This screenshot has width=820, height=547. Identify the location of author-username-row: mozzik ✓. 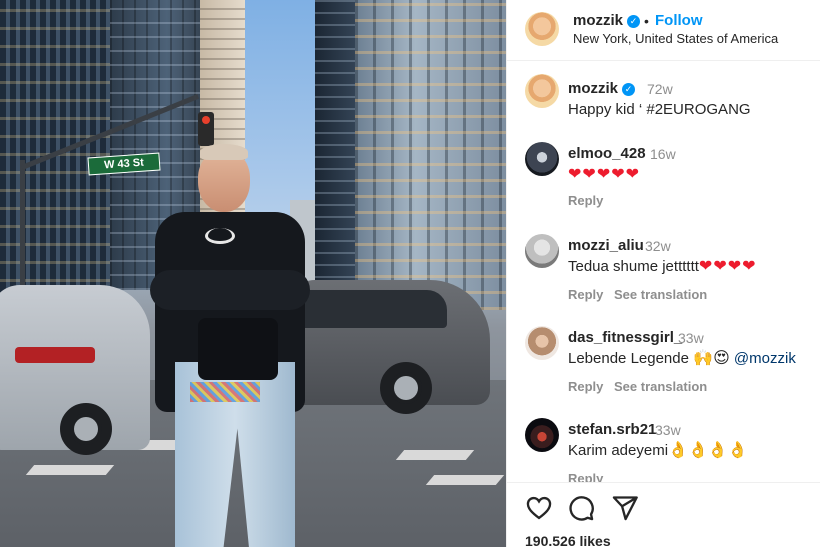
(607, 20).